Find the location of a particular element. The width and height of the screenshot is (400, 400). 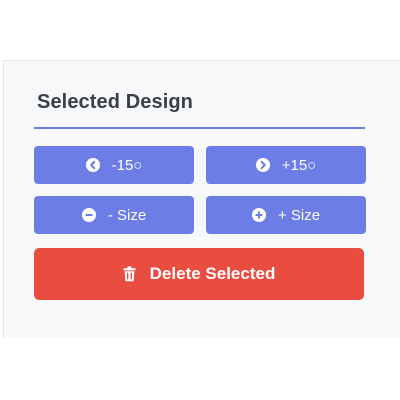

size-down-button: - Size is located at coordinates (114, 215).